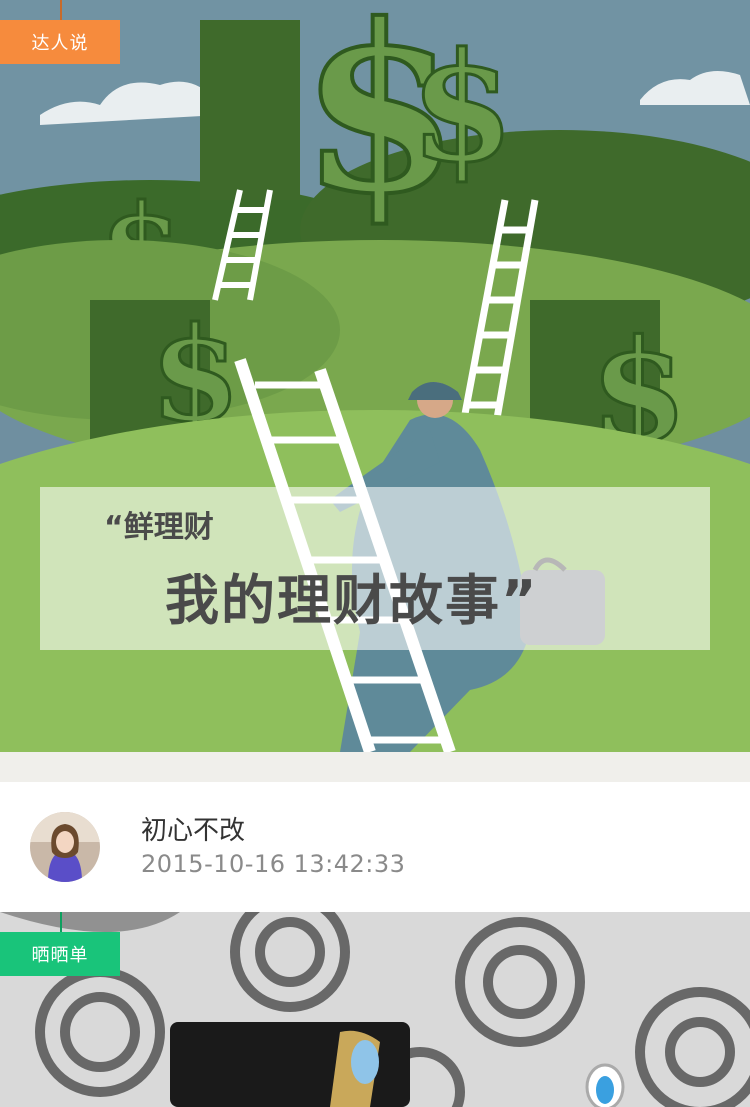  What do you see at coordinates (375, 847) in the screenshot?
I see `post-header: 初心不改 2015-10-16 13:42:33` at bounding box center [375, 847].